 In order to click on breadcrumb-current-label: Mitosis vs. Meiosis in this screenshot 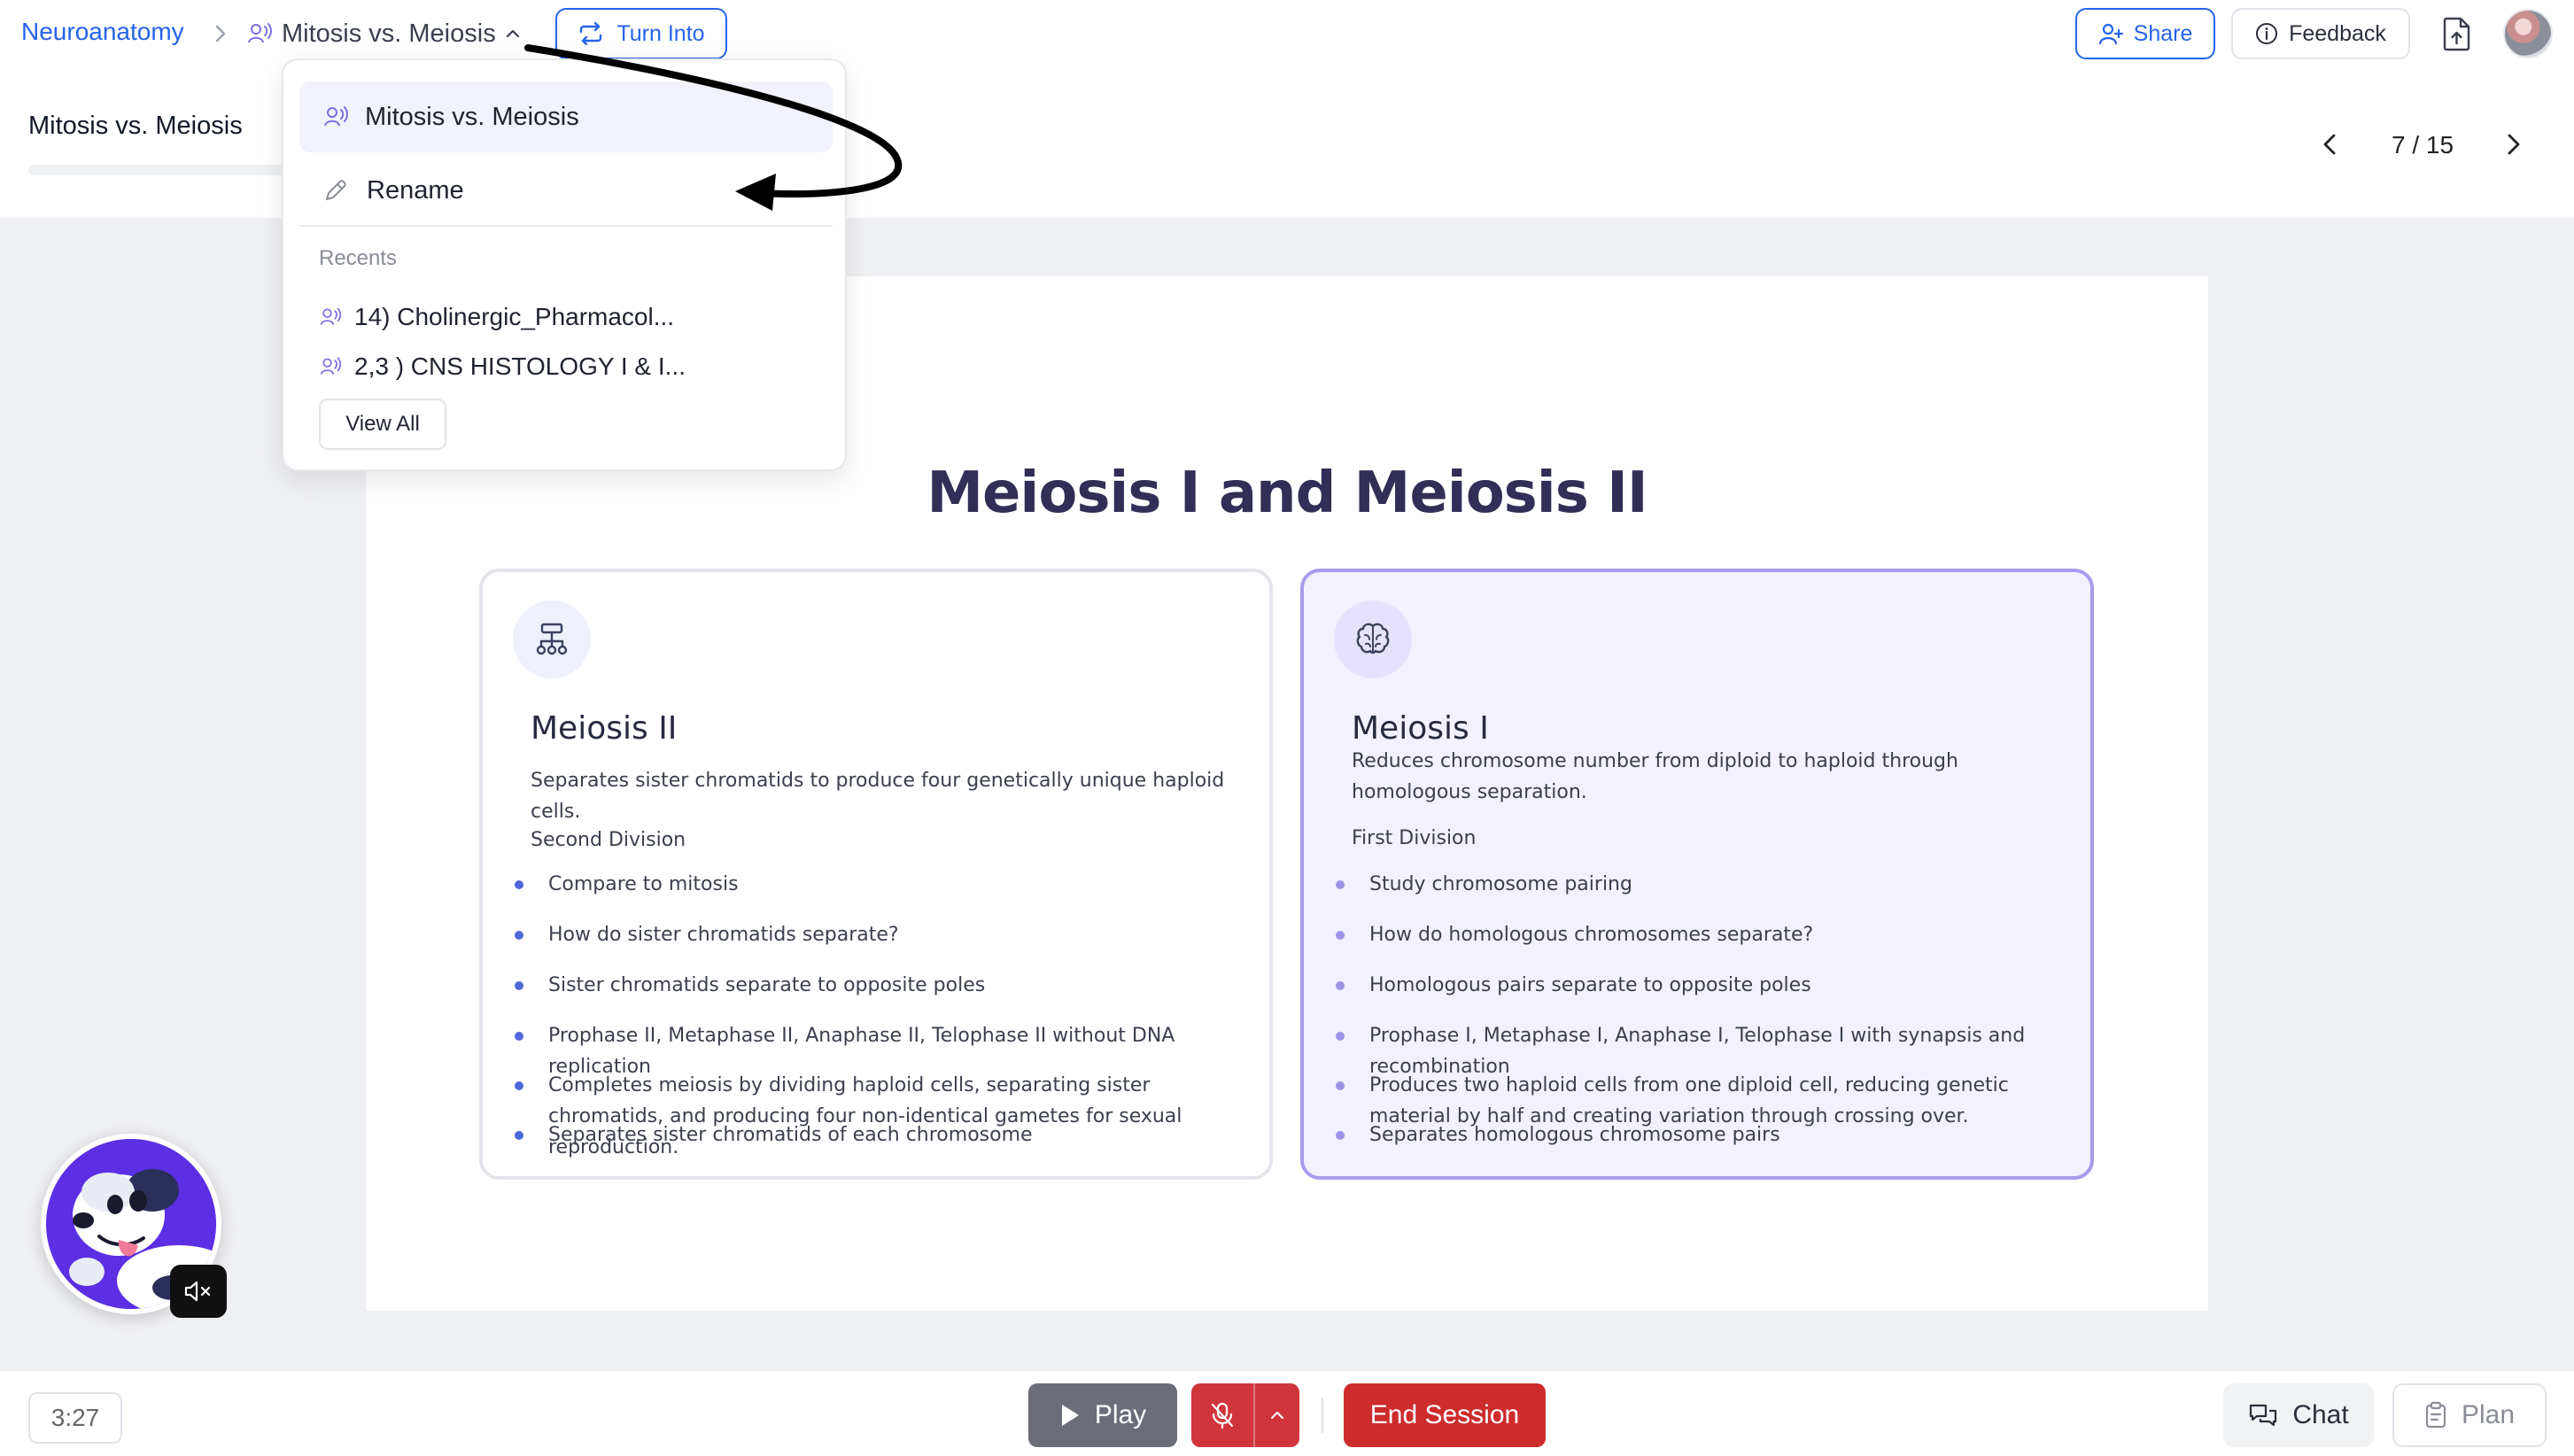, I will do `click(389, 33)`.